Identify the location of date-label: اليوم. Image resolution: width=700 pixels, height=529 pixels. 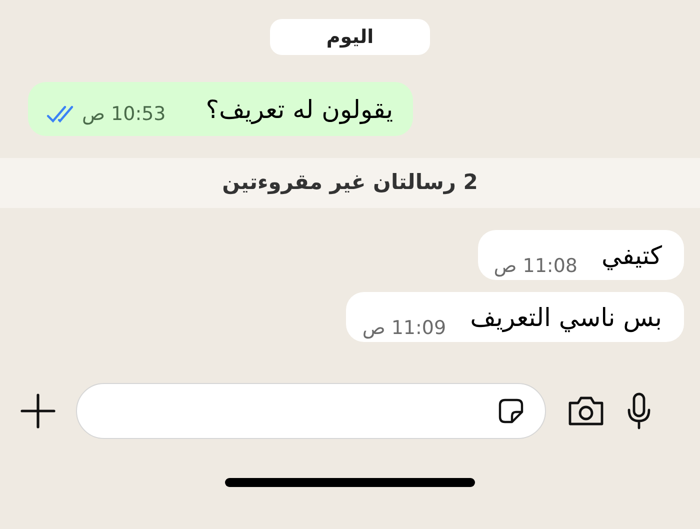
(350, 37).